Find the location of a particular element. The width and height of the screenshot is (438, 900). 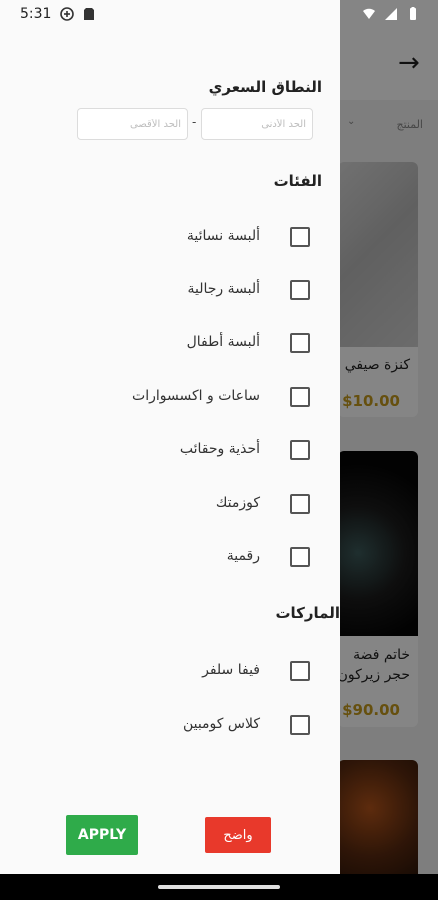

max-price-input is located at coordinates (132, 124).